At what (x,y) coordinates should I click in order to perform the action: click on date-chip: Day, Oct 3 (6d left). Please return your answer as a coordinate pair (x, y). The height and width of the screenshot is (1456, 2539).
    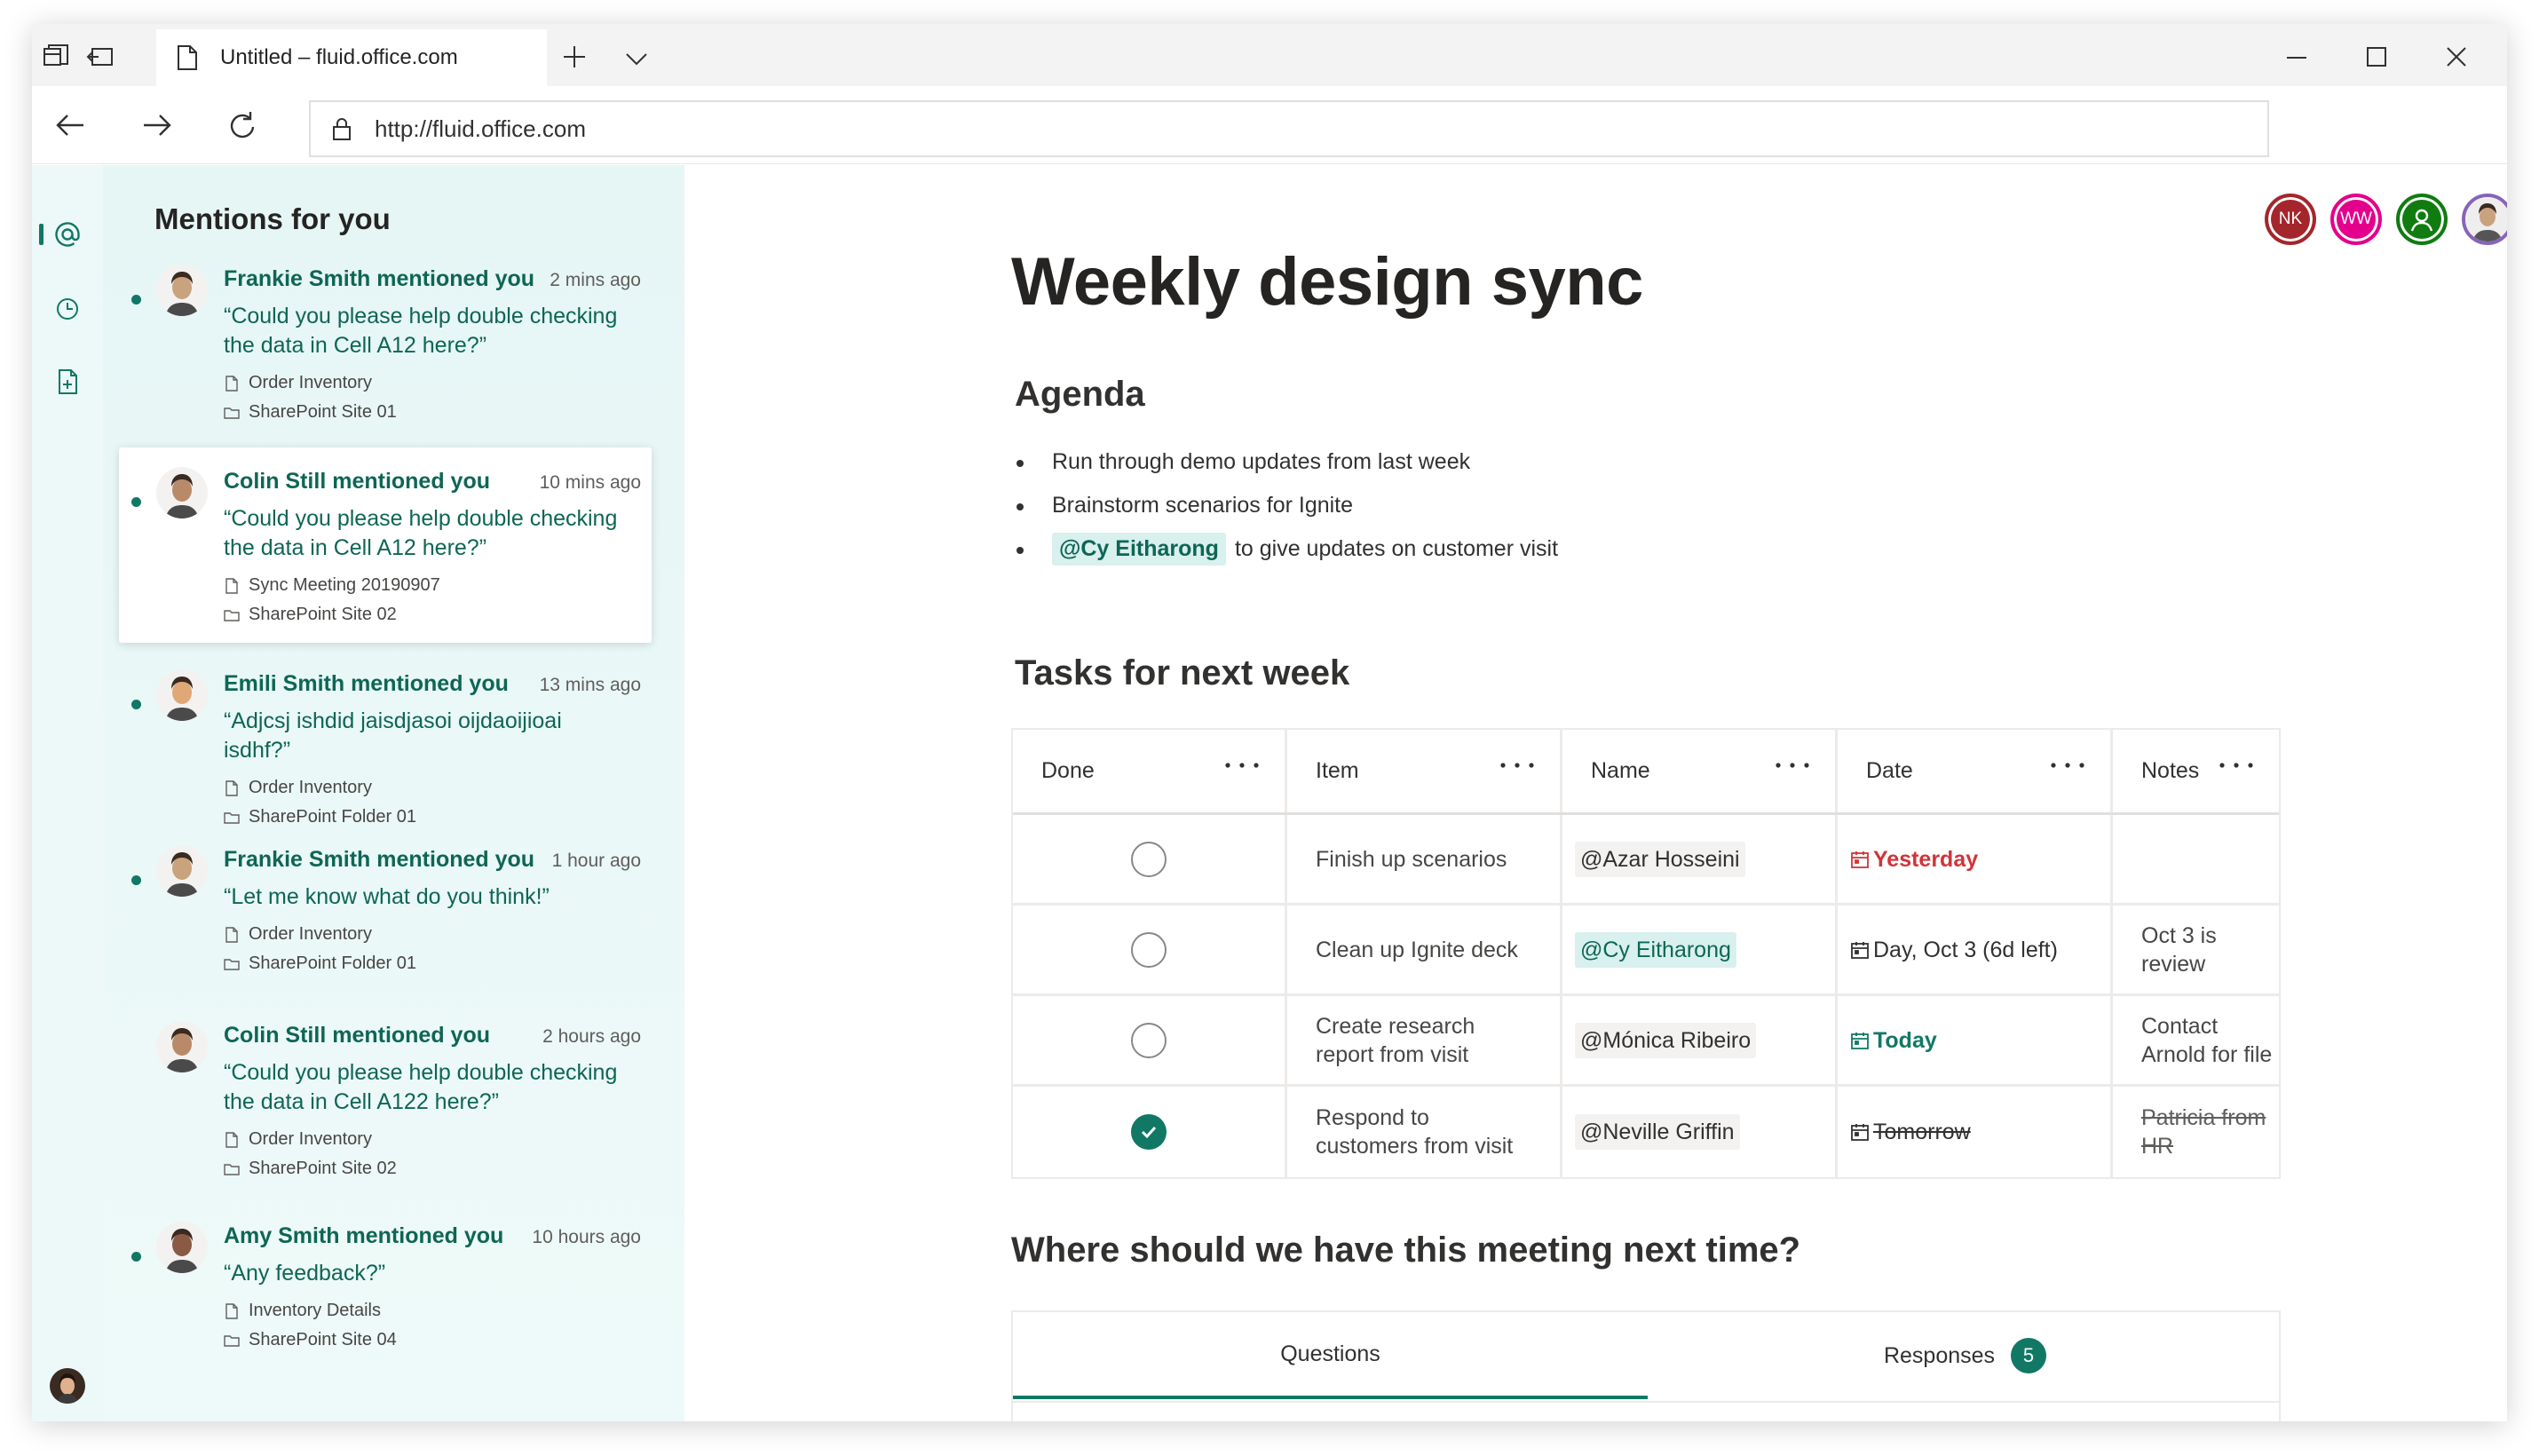
    Looking at the image, I should click on (1954, 950).